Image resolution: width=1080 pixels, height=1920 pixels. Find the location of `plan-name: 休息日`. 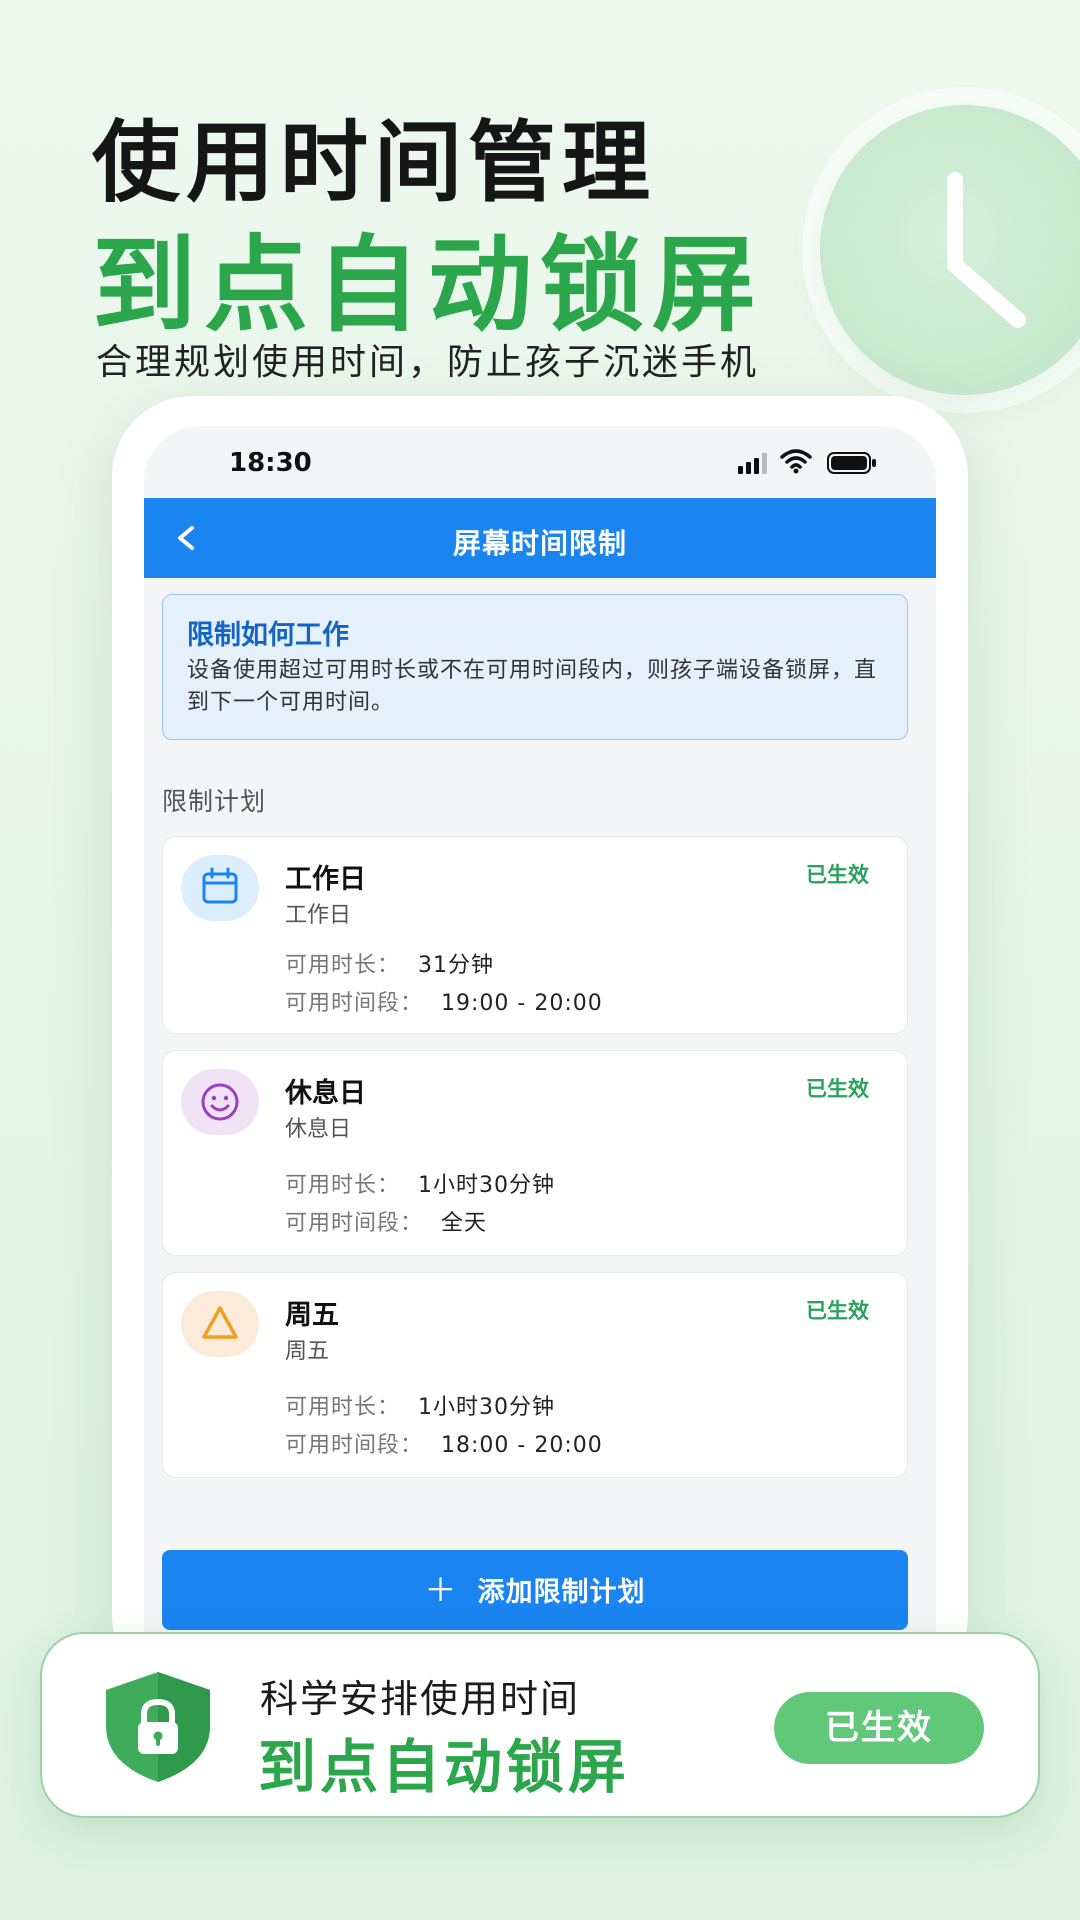

plan-name: 休息日 is located at coordinates (325, 1093).